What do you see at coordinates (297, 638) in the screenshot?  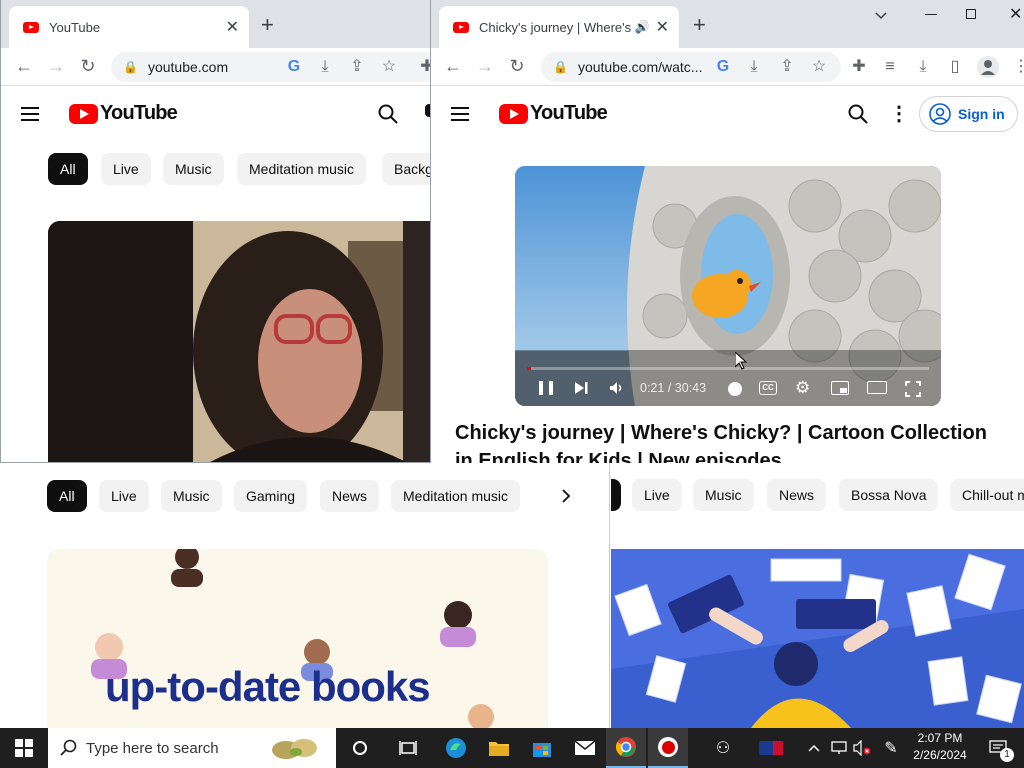 I see `video-thumbnail-books: up-to-date books` at bounding box center [297, 638].